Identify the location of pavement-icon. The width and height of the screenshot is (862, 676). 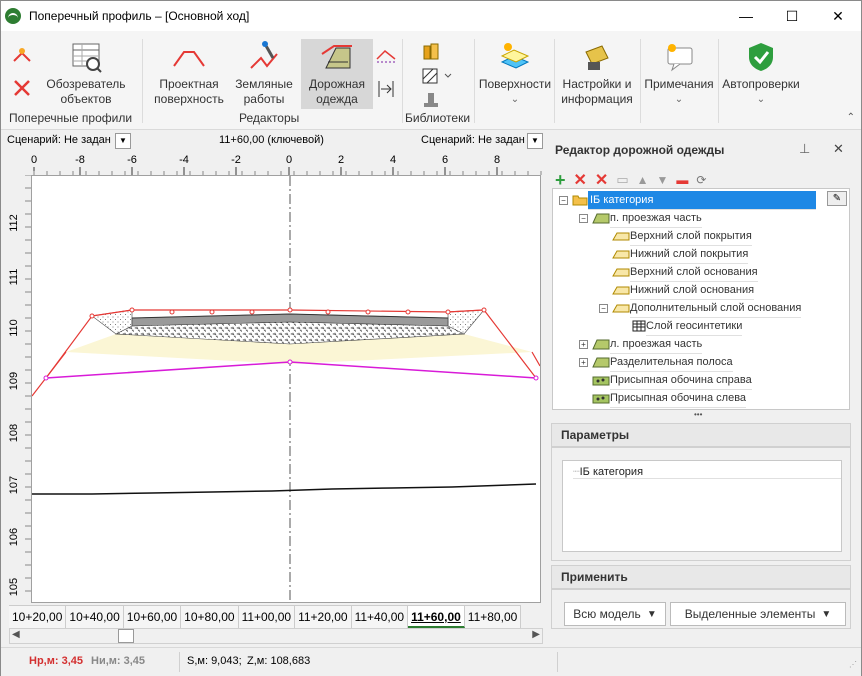
(336, 57).